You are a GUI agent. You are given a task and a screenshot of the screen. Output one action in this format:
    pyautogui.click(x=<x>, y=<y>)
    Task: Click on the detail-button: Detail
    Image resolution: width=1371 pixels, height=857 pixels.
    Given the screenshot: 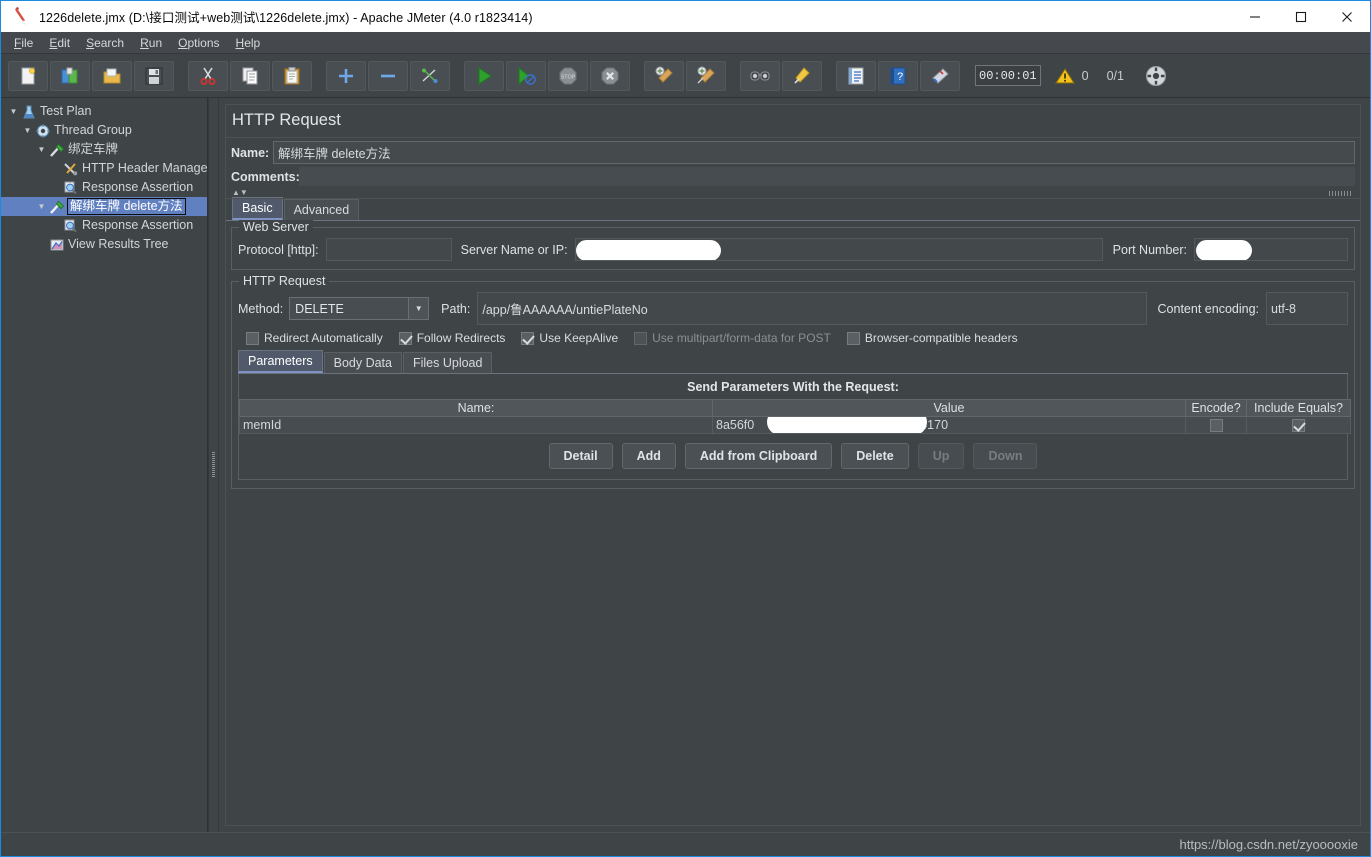 What is the action you would take?
    pyautogui.click(x=580, y=456)
    